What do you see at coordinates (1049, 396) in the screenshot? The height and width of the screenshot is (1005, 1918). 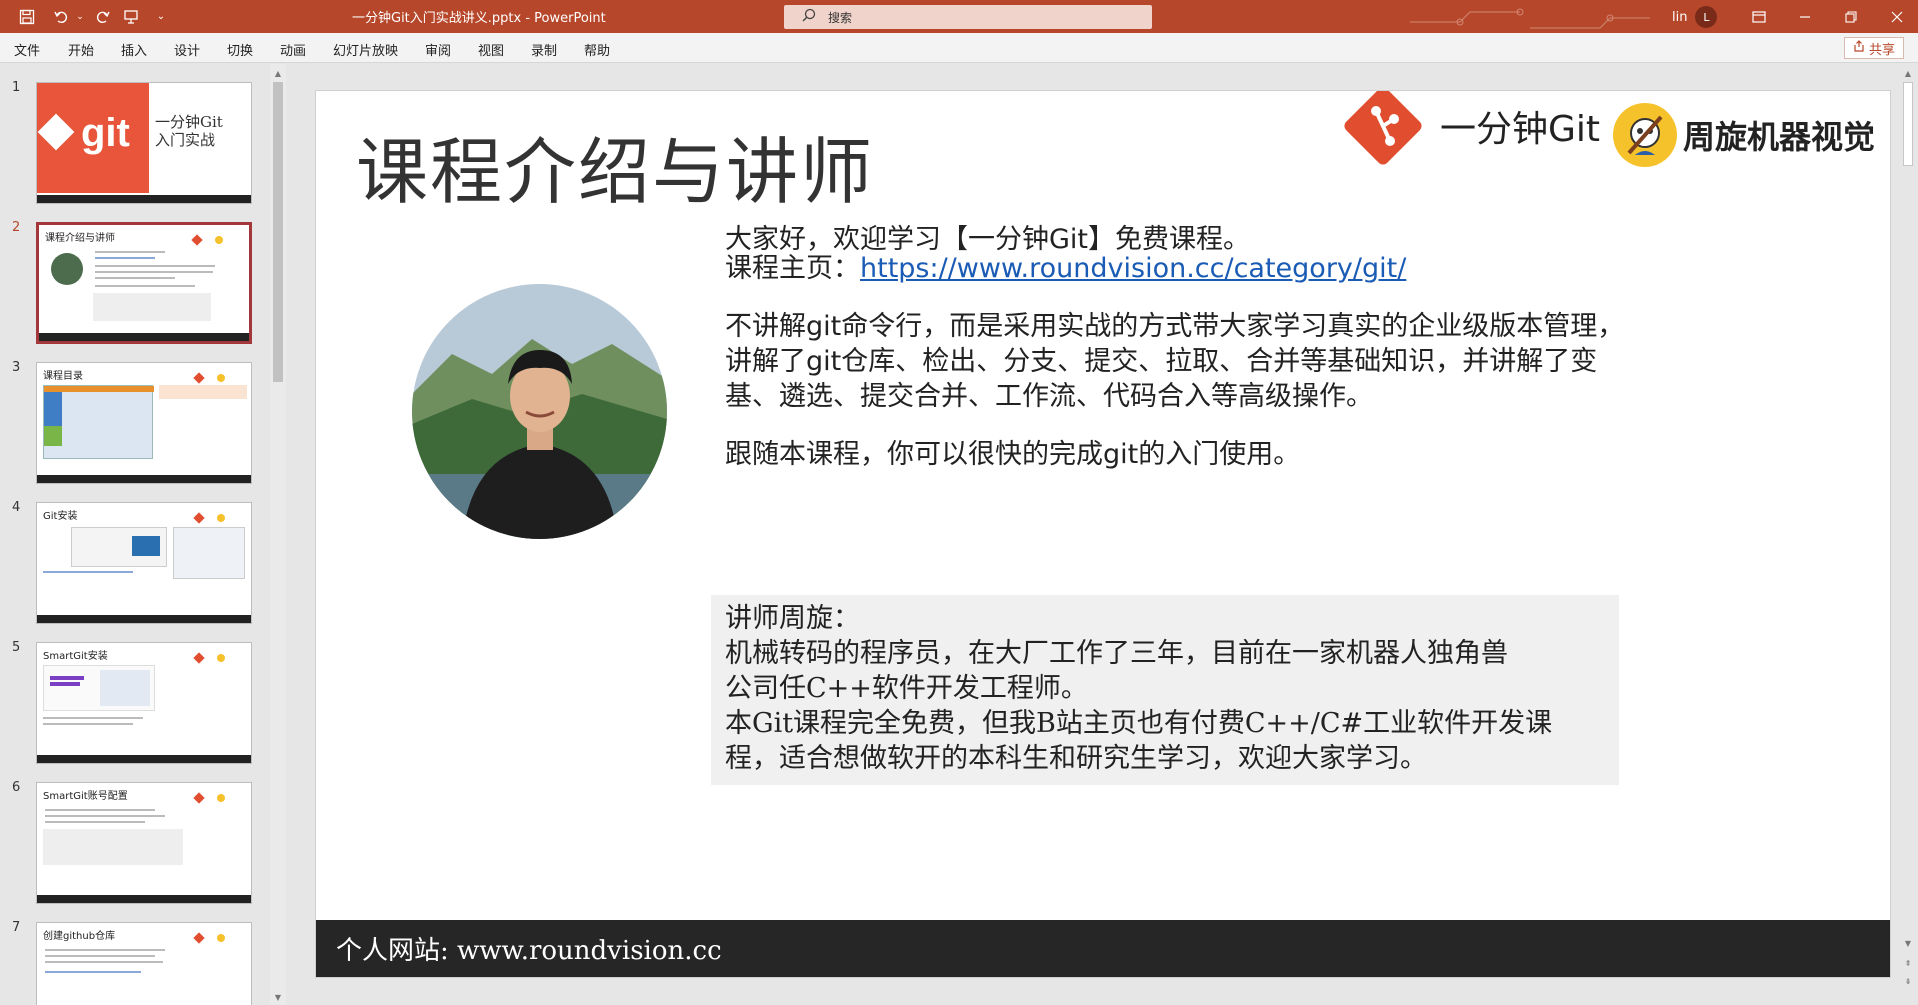 I see `course-description-line: 基、遴选、提交合并、工作流、代码合入等高级操作。` at bounding box center [1049, 396].